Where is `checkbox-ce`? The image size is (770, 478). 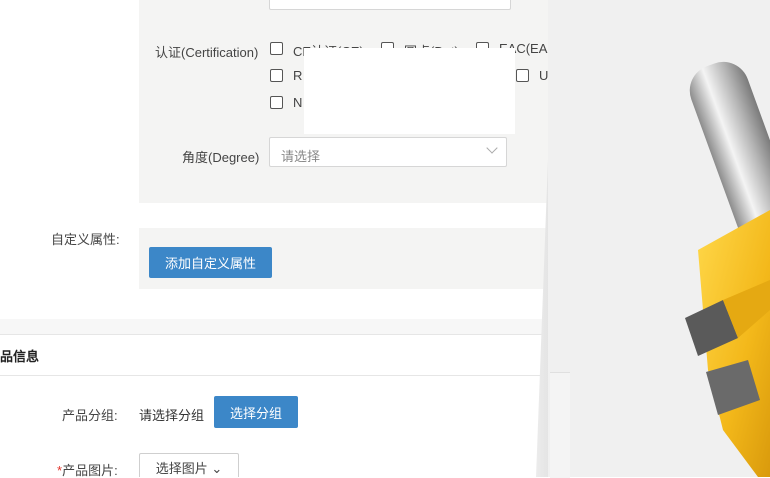
checkbox-ce is located at coordinates (276, 48).